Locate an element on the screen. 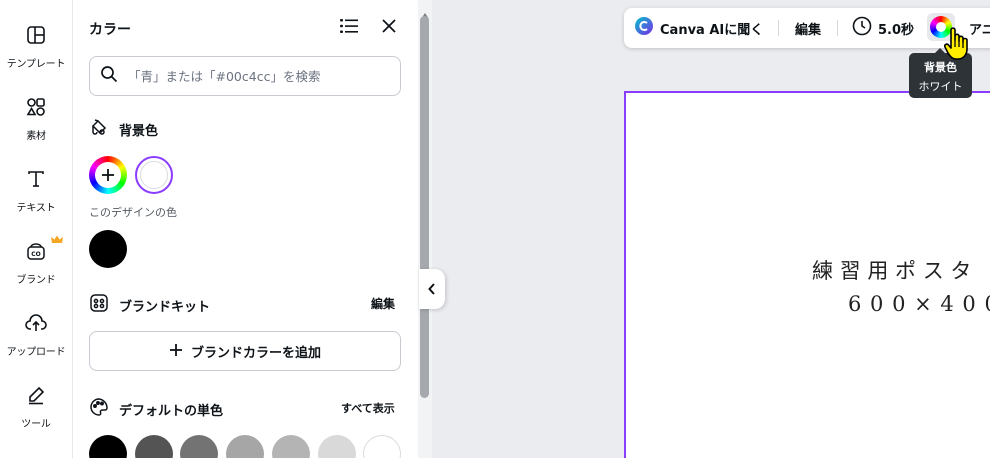 Image resolution: width=990 pixels, height=458 pixels. tooltip-value: ホワイト is located at coordinates (940, 86).